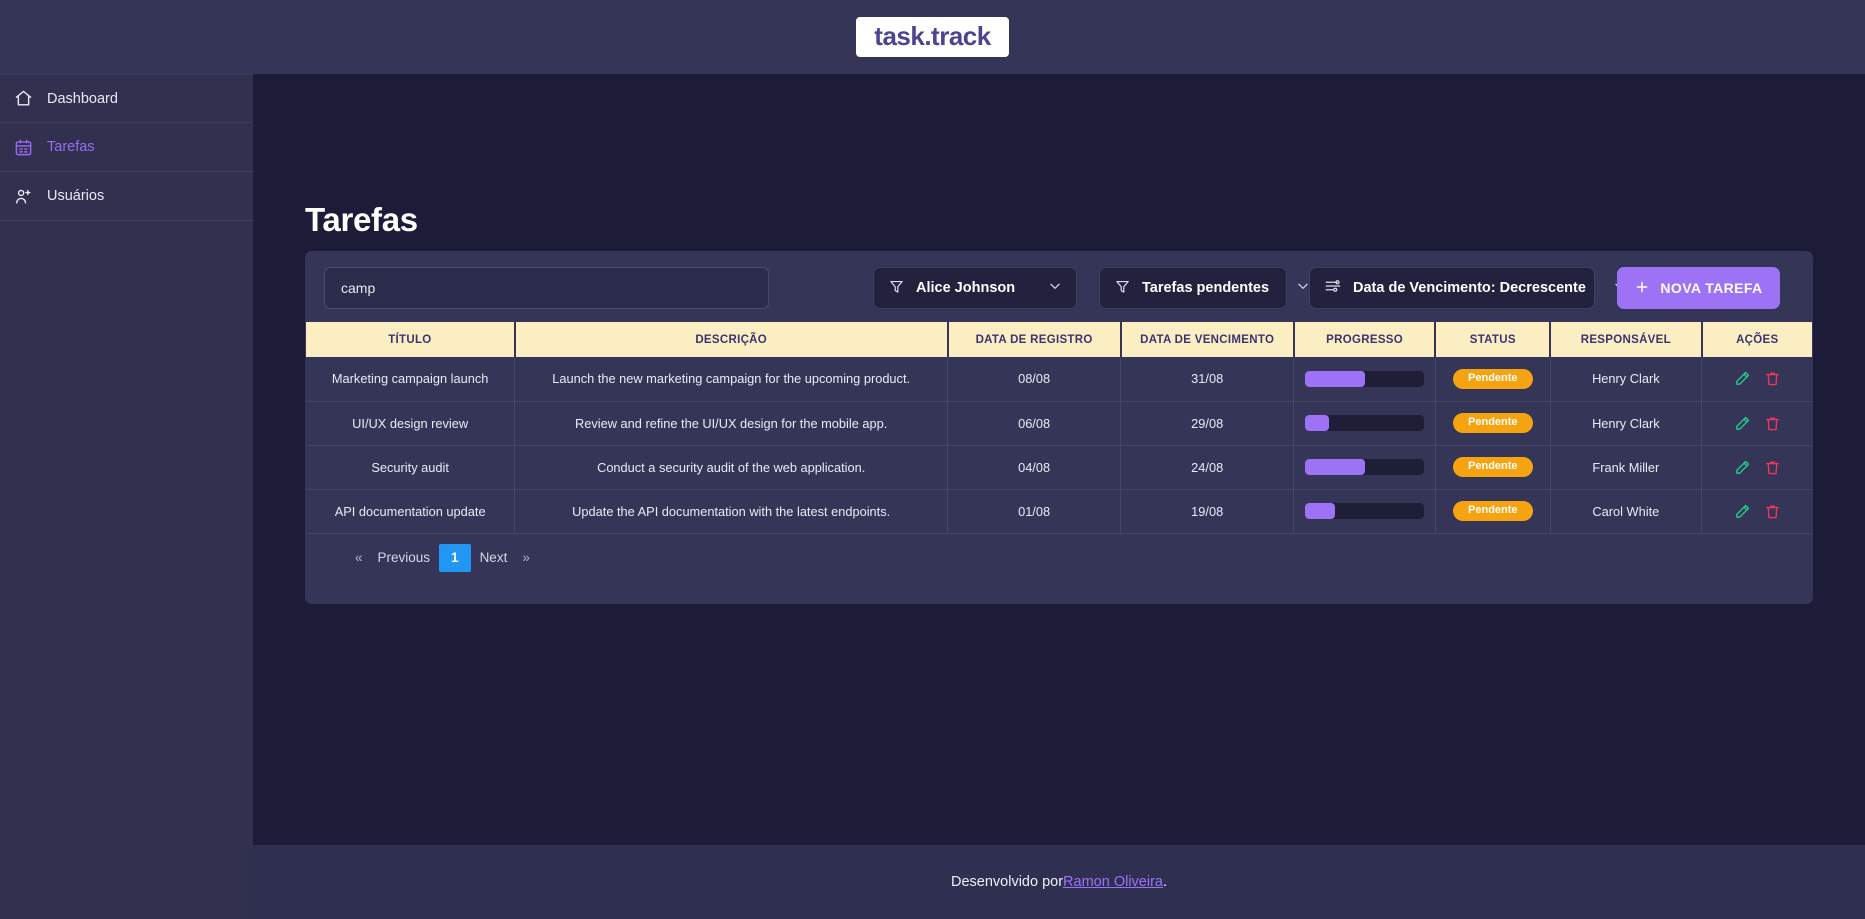 The width and height of the screenshot is (1865, 919). I want to click on cell-responsavel: Frank Miller, so click(1626, 467).